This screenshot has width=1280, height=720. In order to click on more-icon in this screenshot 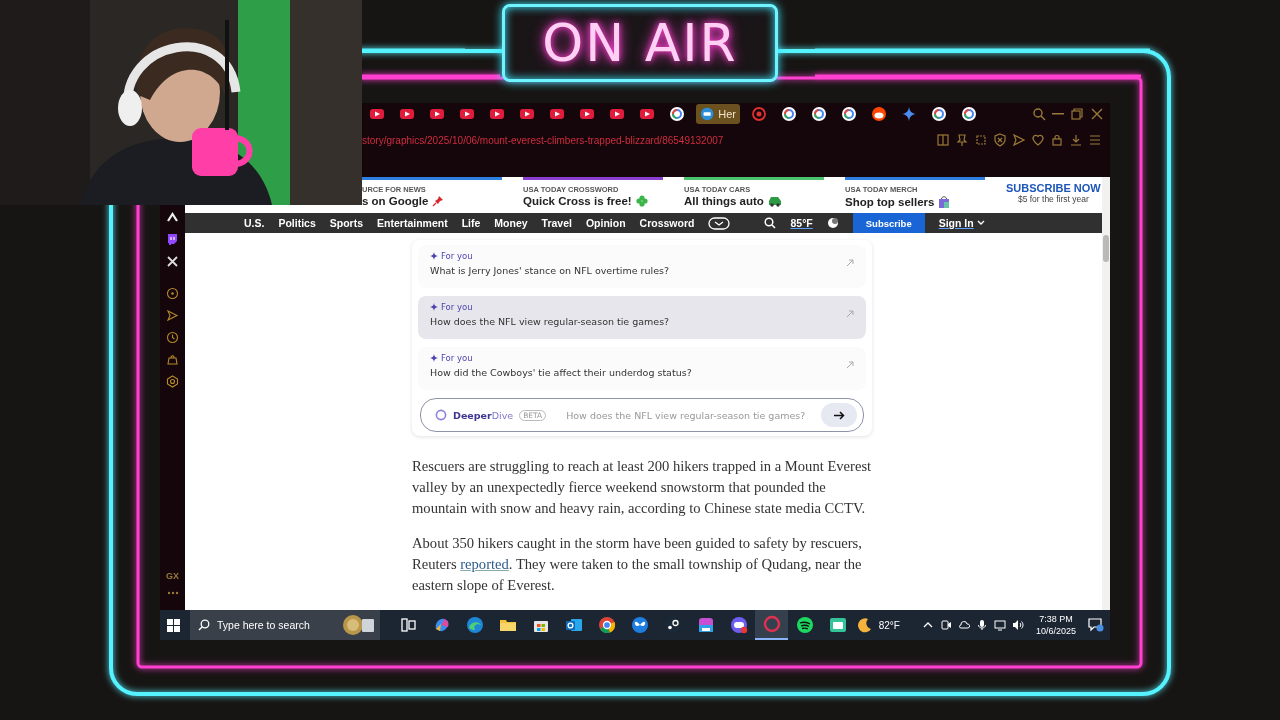, I will do `click(172, 593)`.